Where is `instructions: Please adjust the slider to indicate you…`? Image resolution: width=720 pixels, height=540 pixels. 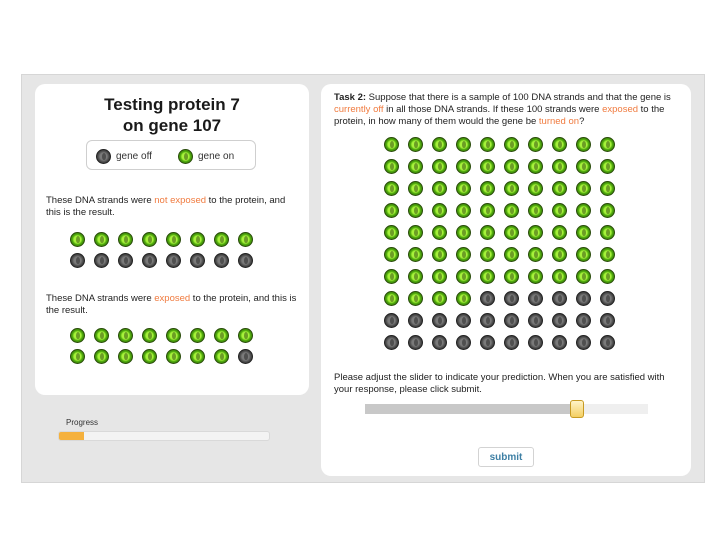 instructions: Please adjust the slider to indicate you… is located at coordinates (499, 383).